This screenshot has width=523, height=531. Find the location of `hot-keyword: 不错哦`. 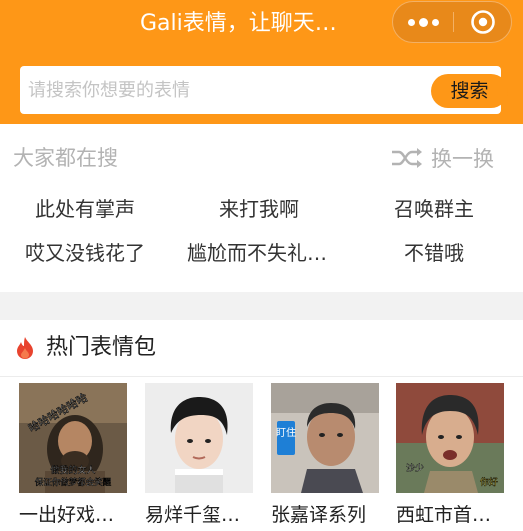

hot-keyword: 不错哦 is located at coordinates (434, 253).